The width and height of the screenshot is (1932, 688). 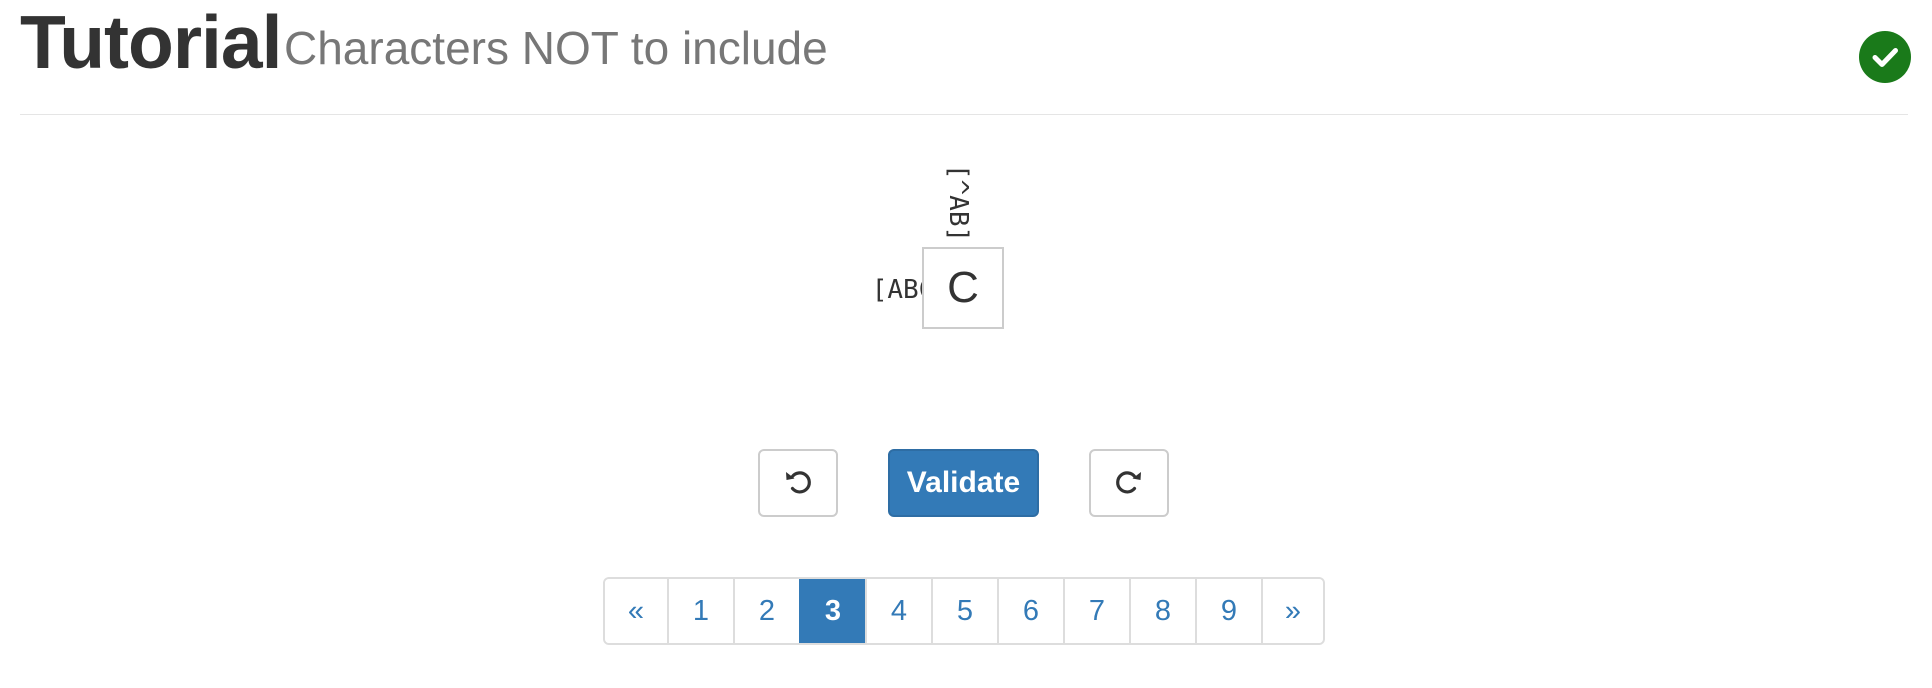 I want to click on page-link-7: 7, so click(x=1096, y=611).